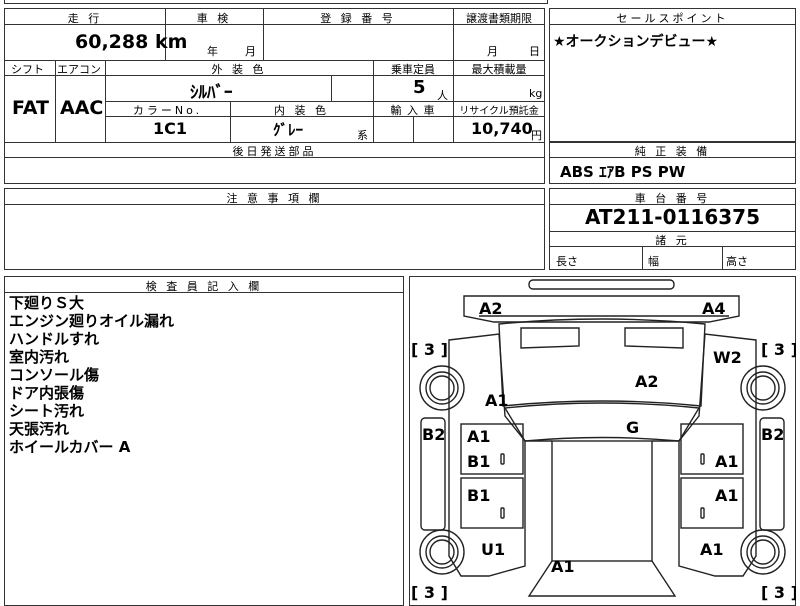 The image size is (800, 606). Describe the element at coordinates (54, 375) in the screenshot. I see `inspector-line: コンソール傷` at that location.